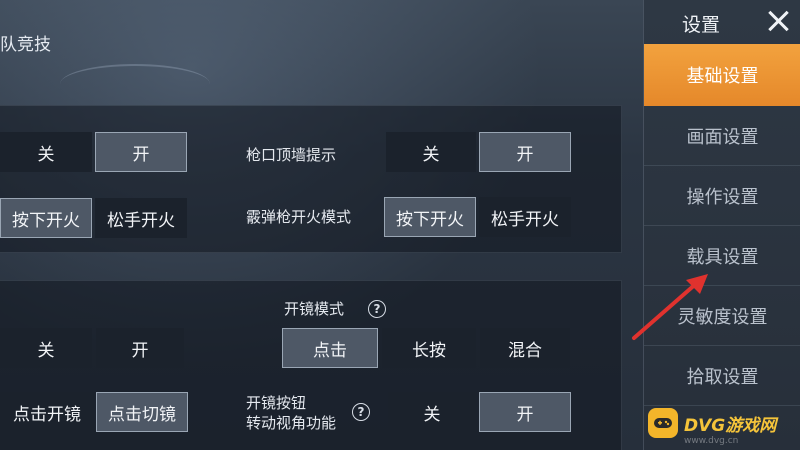 The height and width of the screenshot is (450, 800). What do you see at coordinates (711, 441) in the screenshot?
I see `watermark-url: www.dvg.cn` at bounding box center [711, 441].